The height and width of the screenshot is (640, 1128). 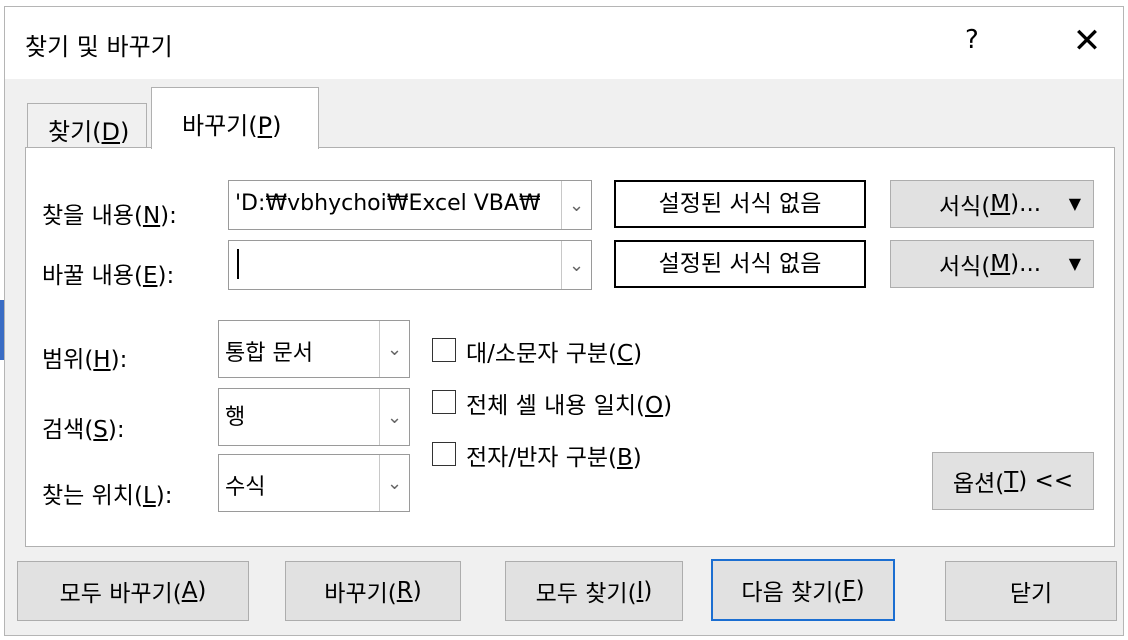 What do you see at coordinates (220, 126) in the screenshot?
I see `tab-replace-label: 바꾸기(` at bounding box center [220, 126].